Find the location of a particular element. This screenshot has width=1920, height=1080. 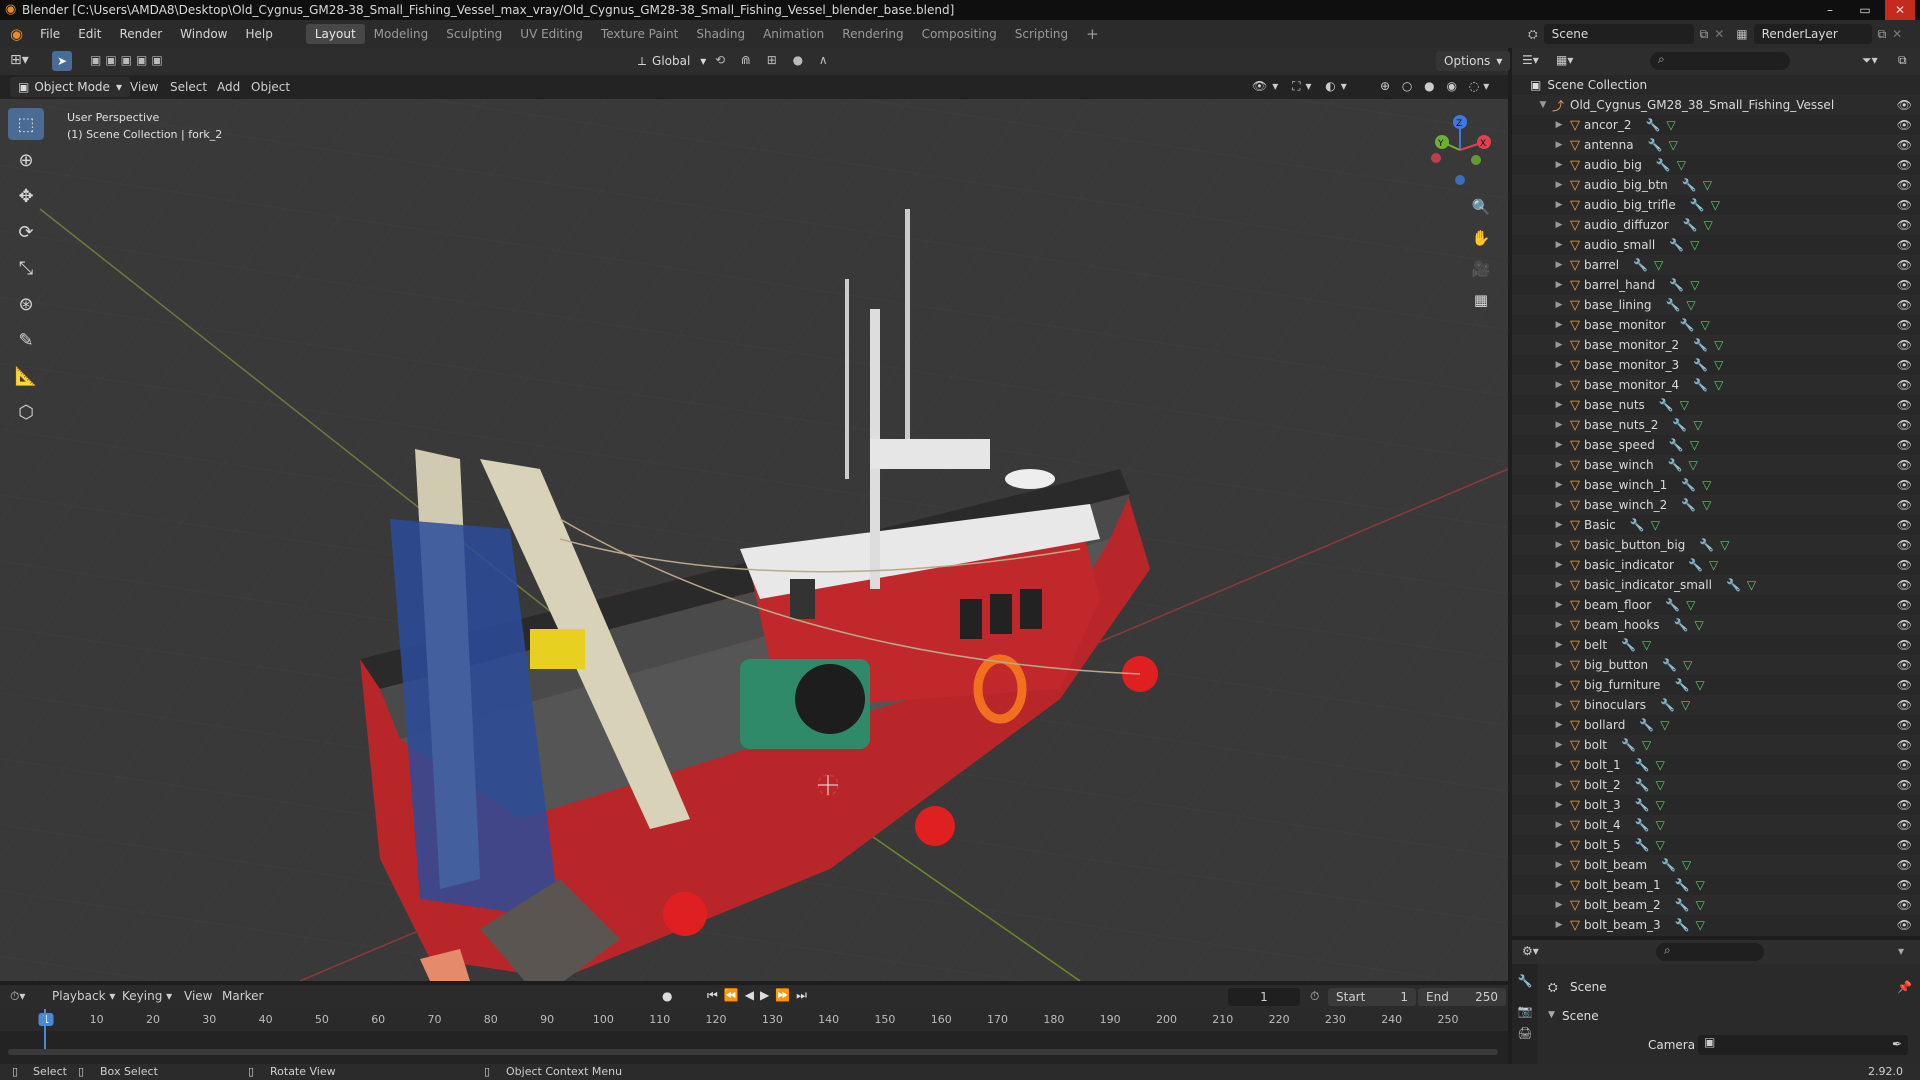

outliner-item: ▶ ▽ base_monitor_3 🔧 ▽ 👁 is located at coordinates (1716, 365).